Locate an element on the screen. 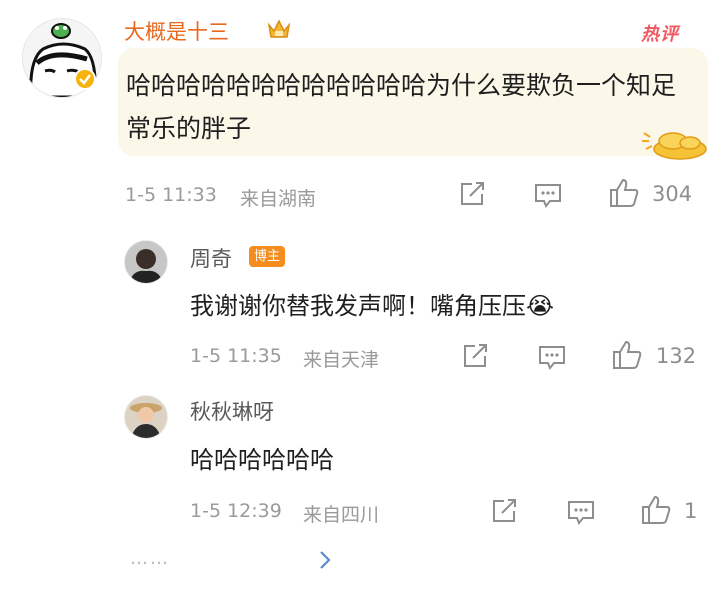 The width and height of the screenshot is (720, 596). coin-decoration-icon is located at coordinates (675, 145).